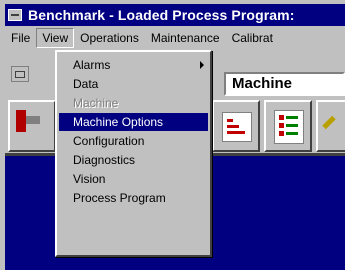 Image resolution: width=345 pixels, height=270 pixels. What do you see at coordinates (32, 126) in the screenshot?
I see `tool-button-syringe` at bounding box center [32, 126].